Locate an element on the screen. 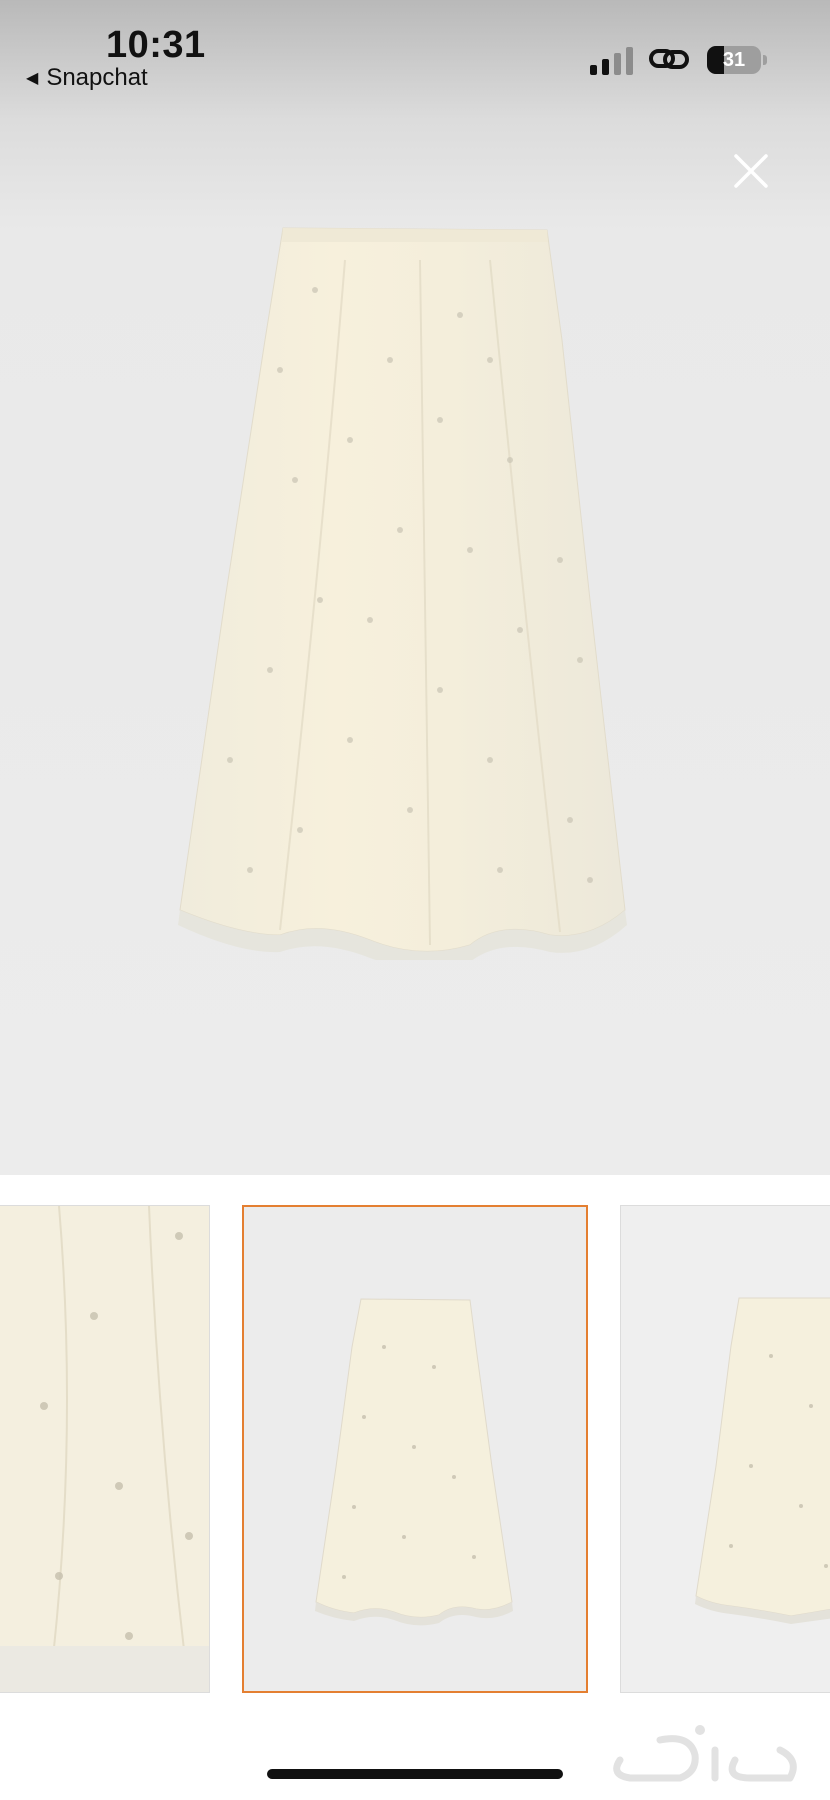  close-icon is located at coordinates (751, 171).